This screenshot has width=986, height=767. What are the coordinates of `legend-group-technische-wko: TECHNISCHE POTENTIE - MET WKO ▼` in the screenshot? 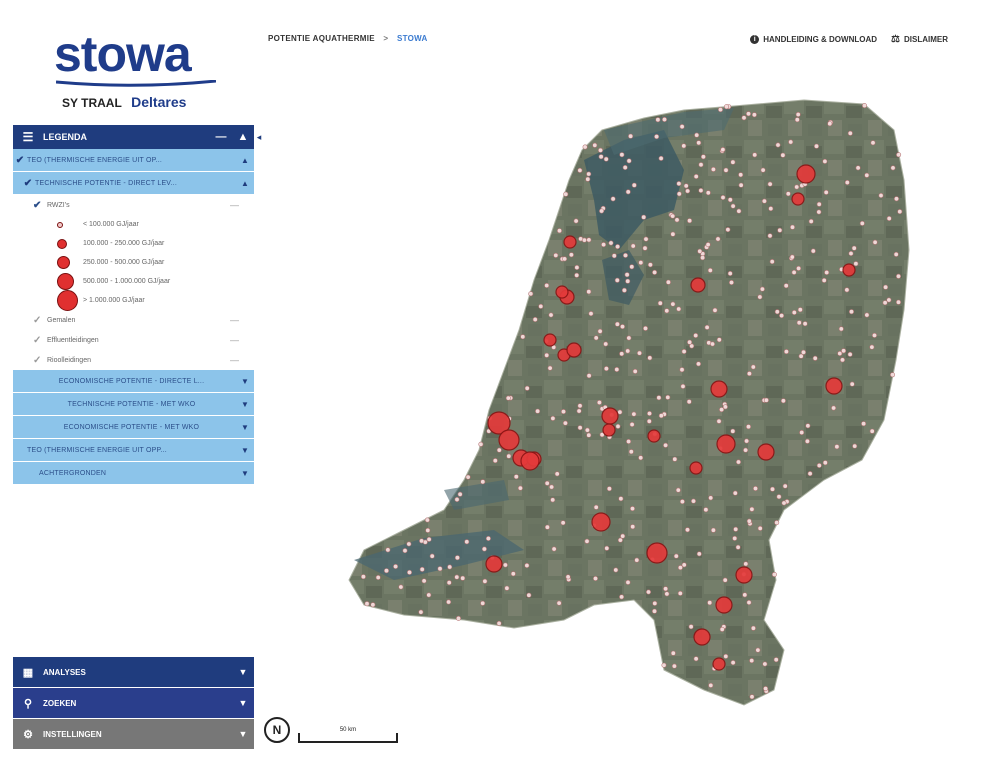 It's located at (133, 404).